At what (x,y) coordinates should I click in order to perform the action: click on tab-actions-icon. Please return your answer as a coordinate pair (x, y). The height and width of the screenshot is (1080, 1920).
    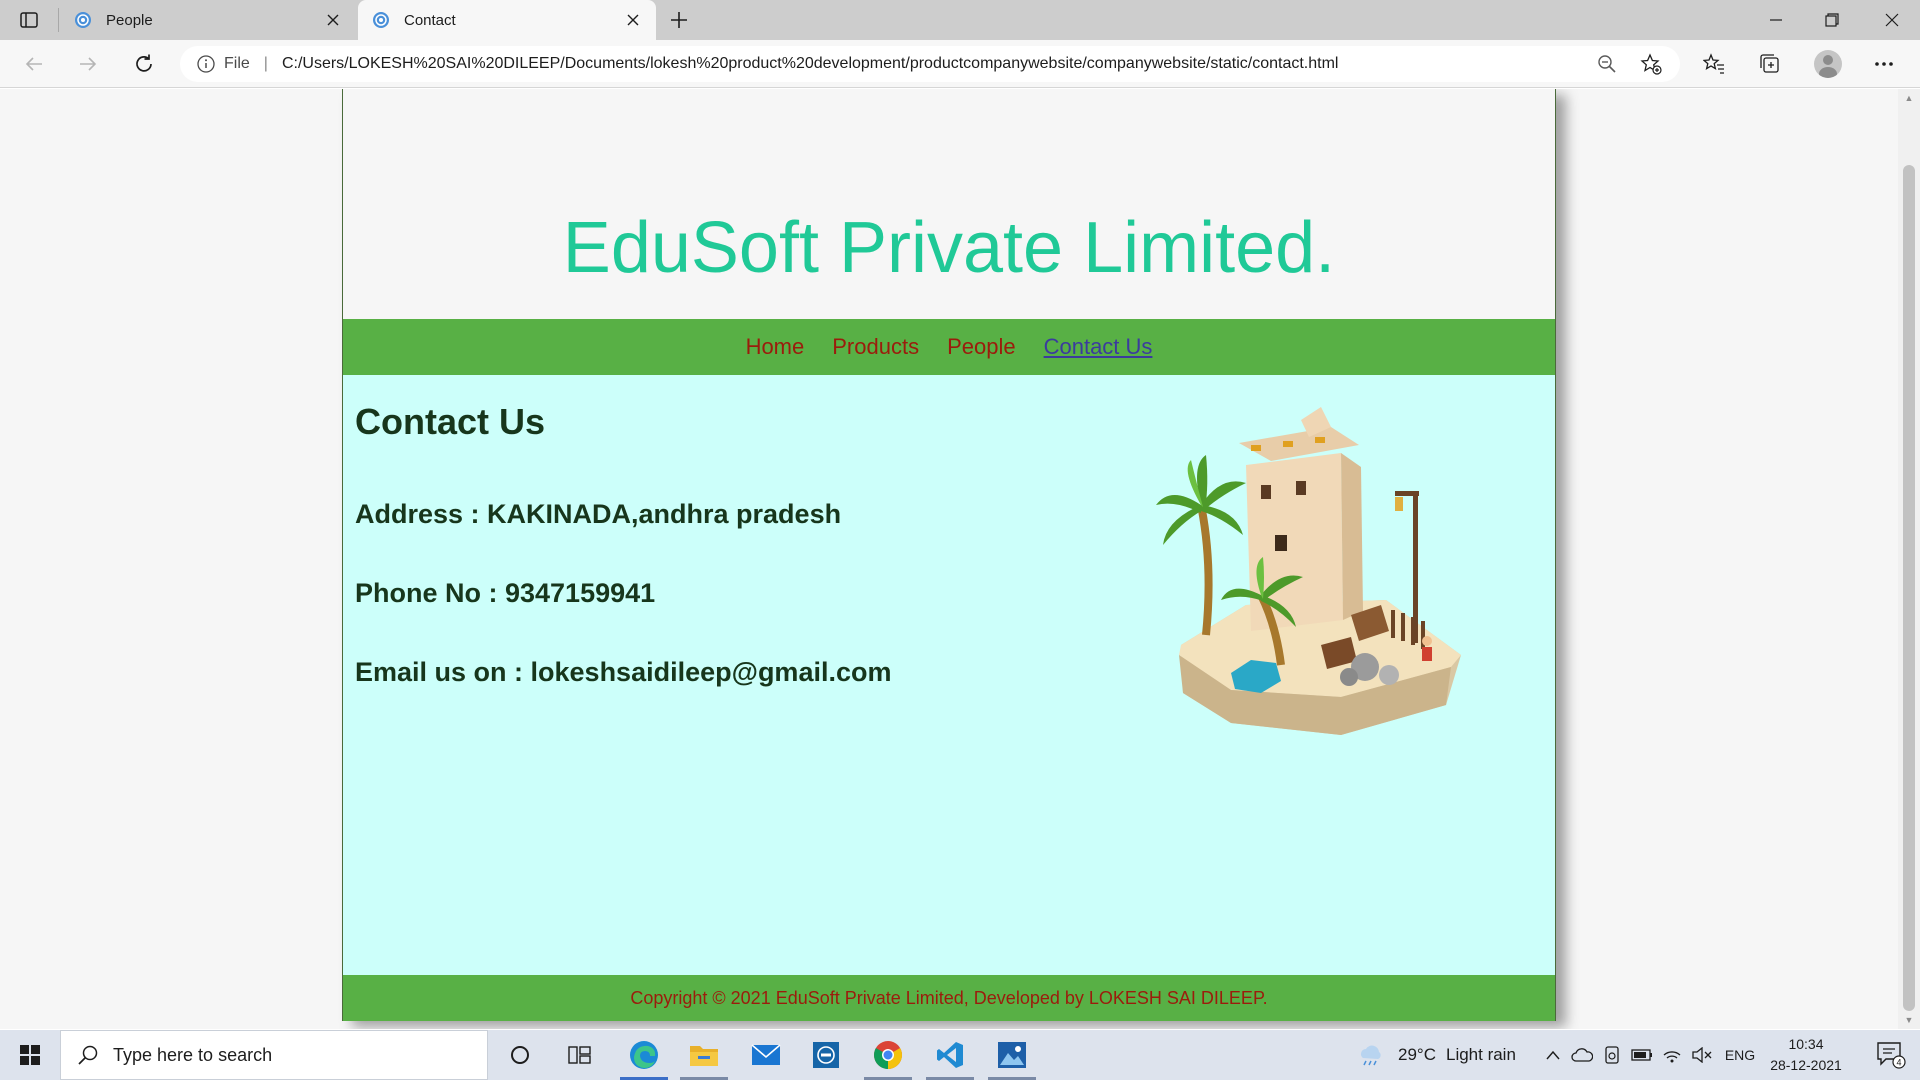
    Looking at the image, I should click on (29, 20).